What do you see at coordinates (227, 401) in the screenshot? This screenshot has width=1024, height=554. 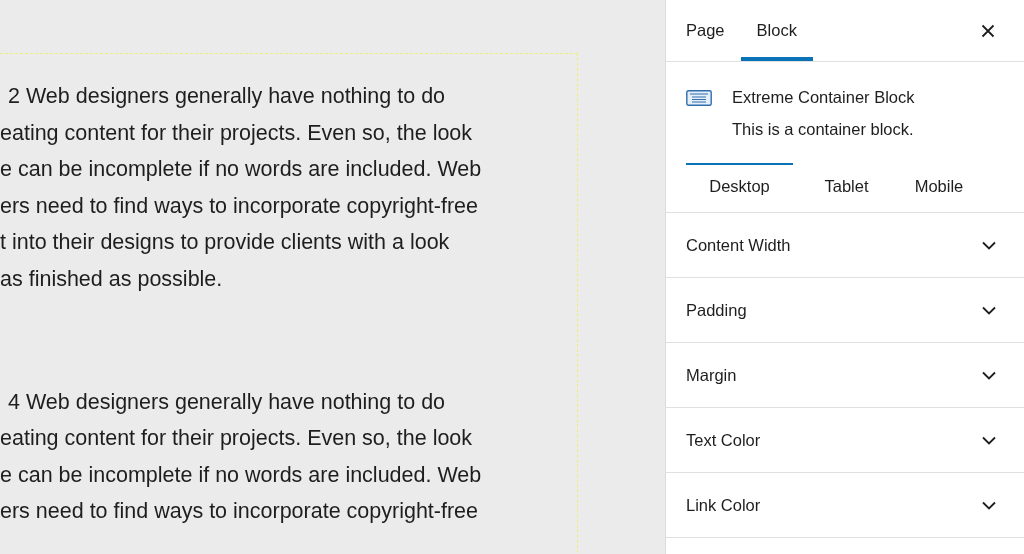 I see `paragraph-line: 4 Web designers generally have nothing to do` at bounding box center [227, 401].